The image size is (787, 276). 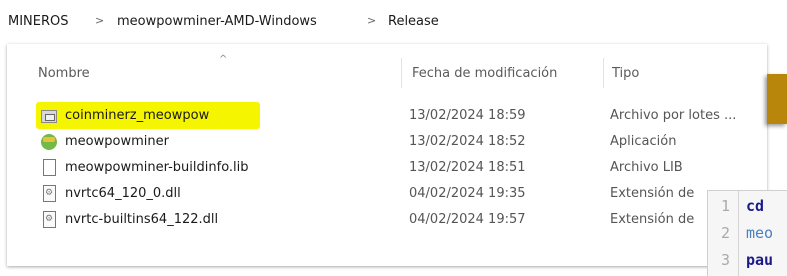 What do you see at coordinates (49, 116) in the screenshot?
I see `batch-file-icon` at bounding box center [49, 116].